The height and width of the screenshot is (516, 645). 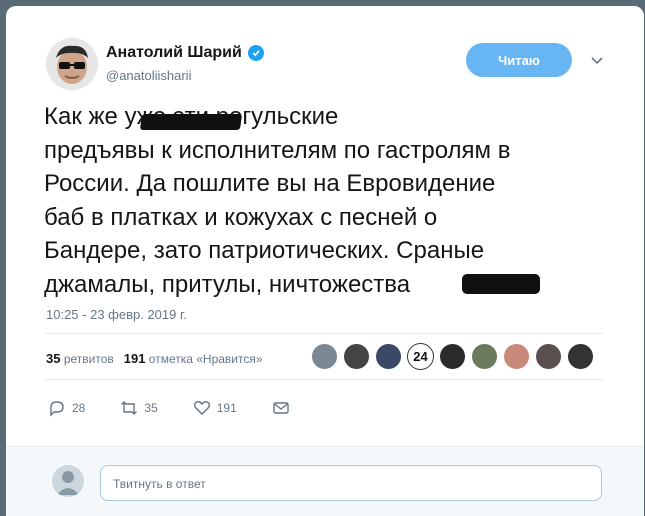 I want to click on reply-input: Твитнуть в ответ, so click(x=351, y=483).